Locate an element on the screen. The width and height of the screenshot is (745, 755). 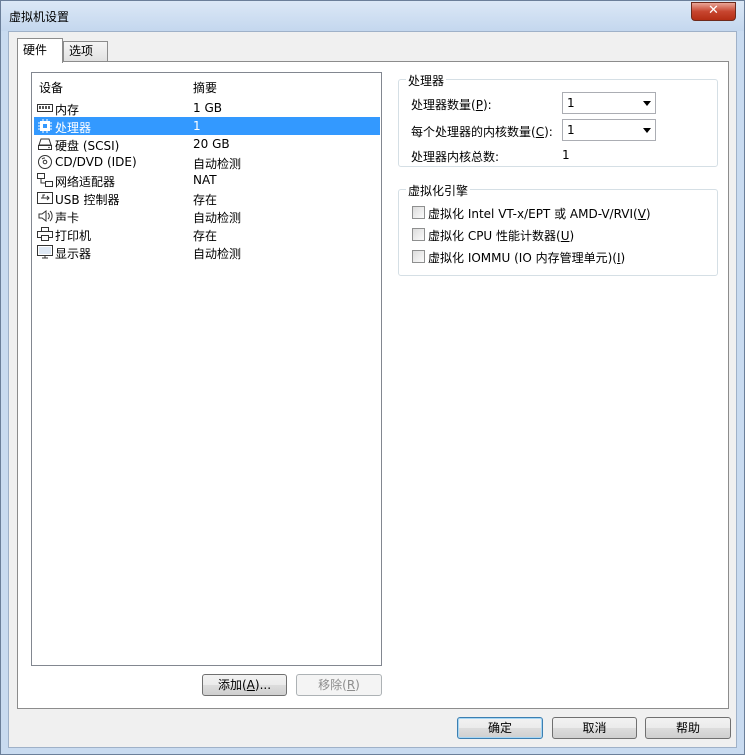
device-name: 内存 is located at coordinates (67, 110).